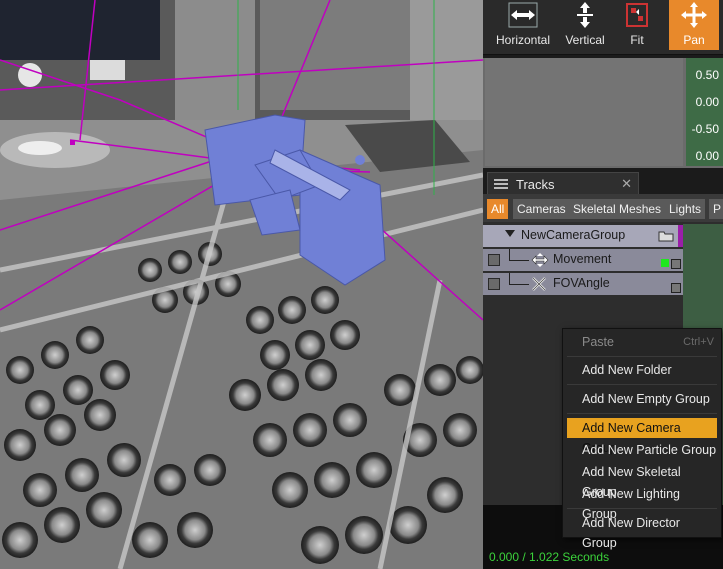  I want to click on menu-item-shortcut: Ctrl+V, so click(698, 342).